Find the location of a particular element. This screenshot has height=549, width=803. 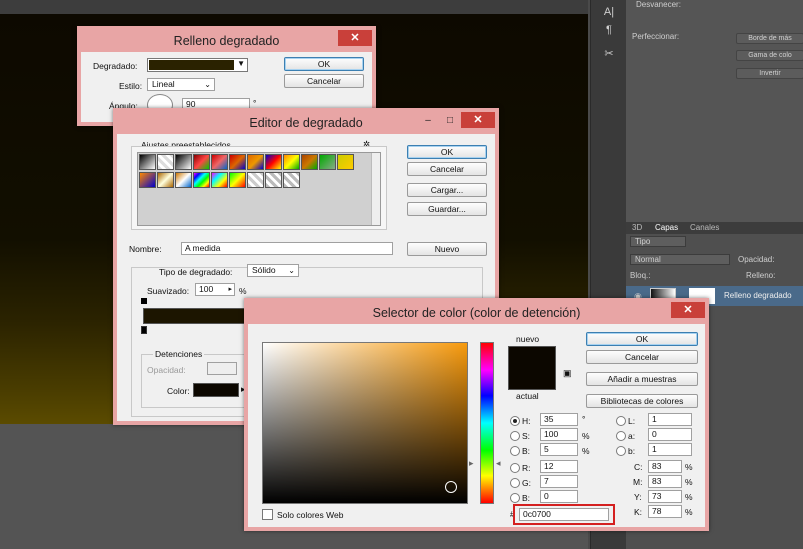

b-lab-field: 1 is located at coordinates (670, 449).